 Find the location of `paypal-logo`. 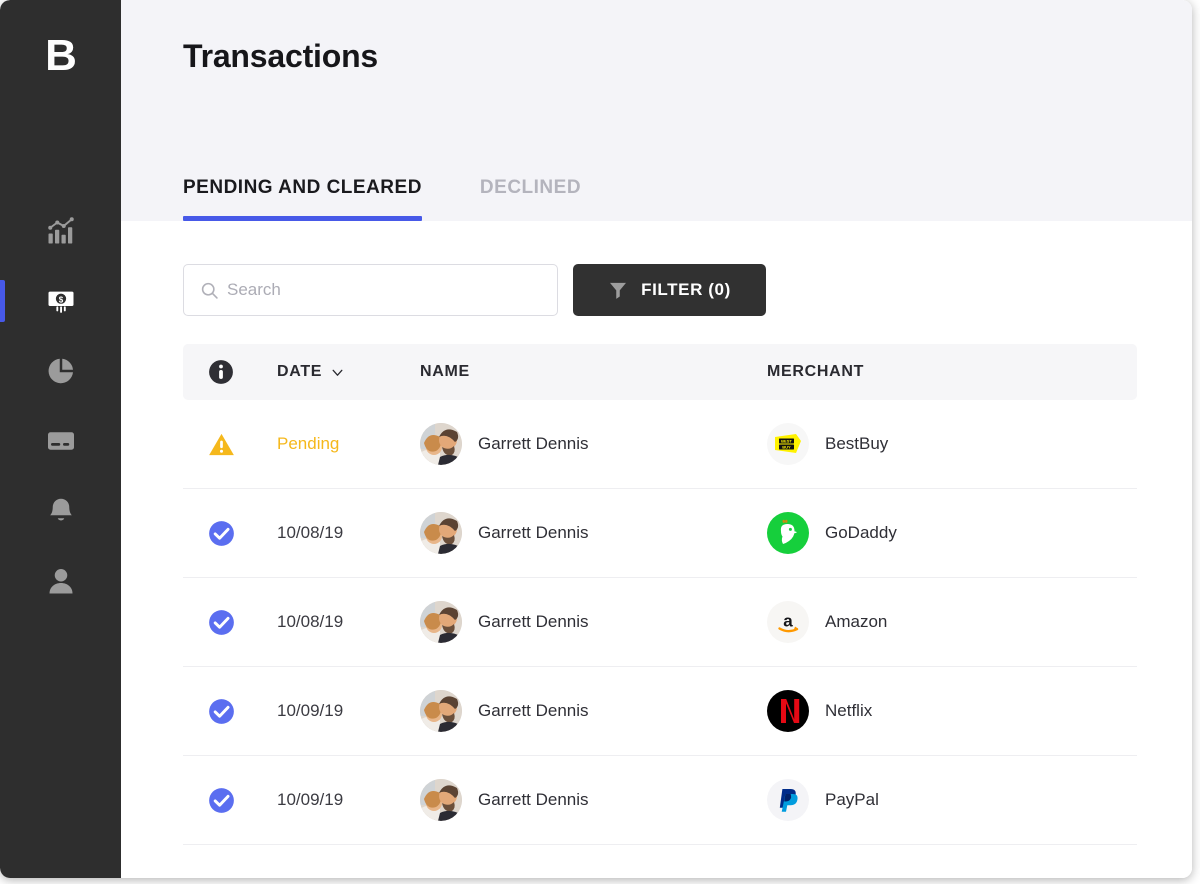

paypal-logo is located at coordinates (788, 800).